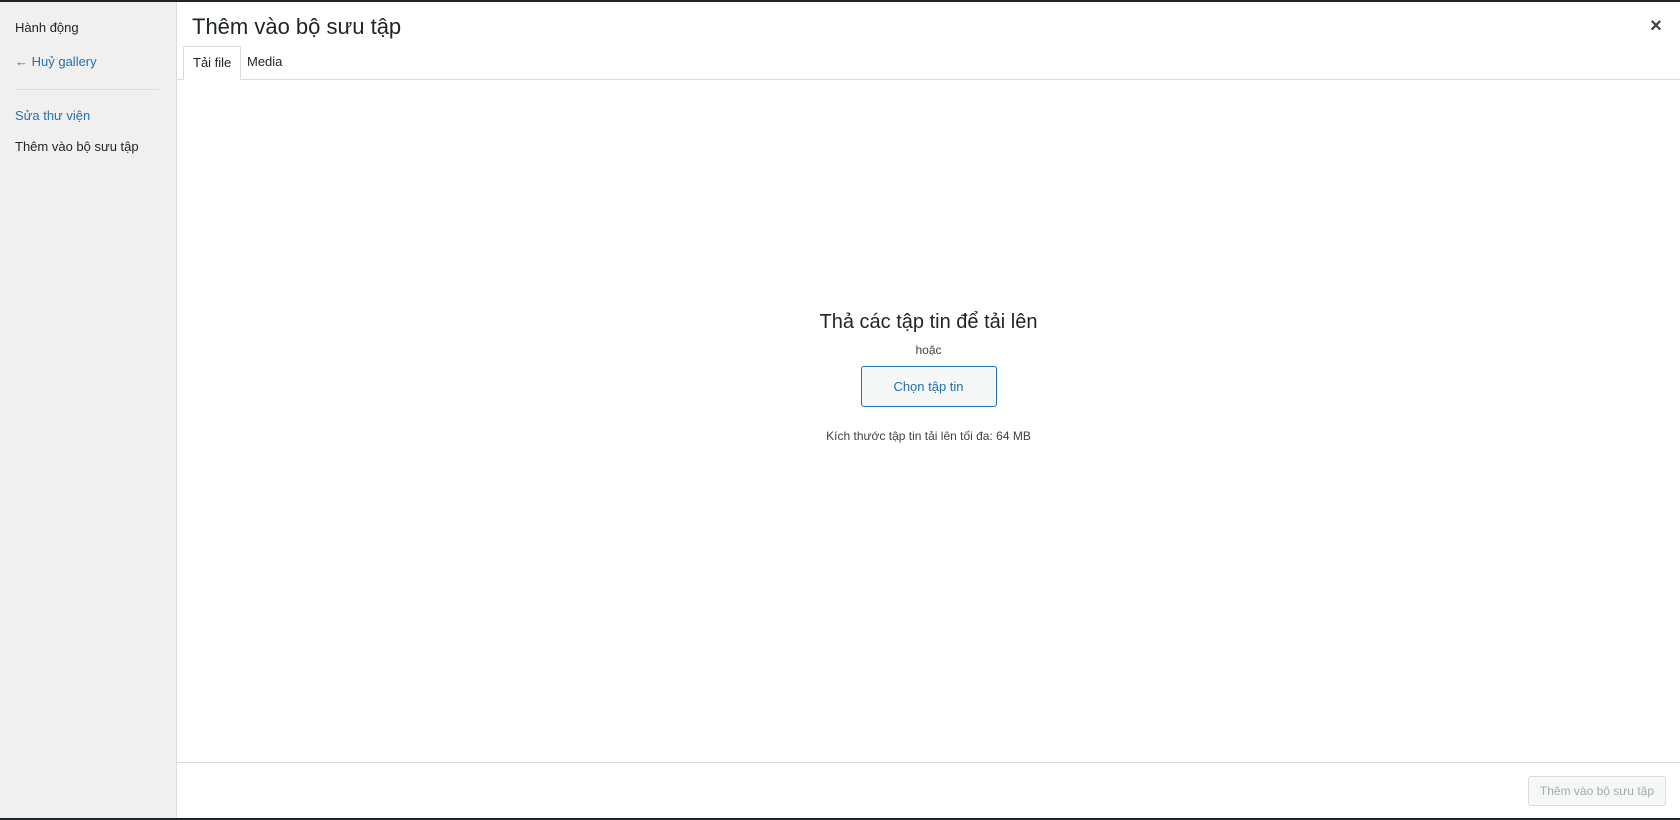 Image resolution: width=1680 pixels, height=820 pixels. I want to click on max-upload-size-text: Kích thước tập tin tải lên tối đa: 64 MB, so click(928, 436).